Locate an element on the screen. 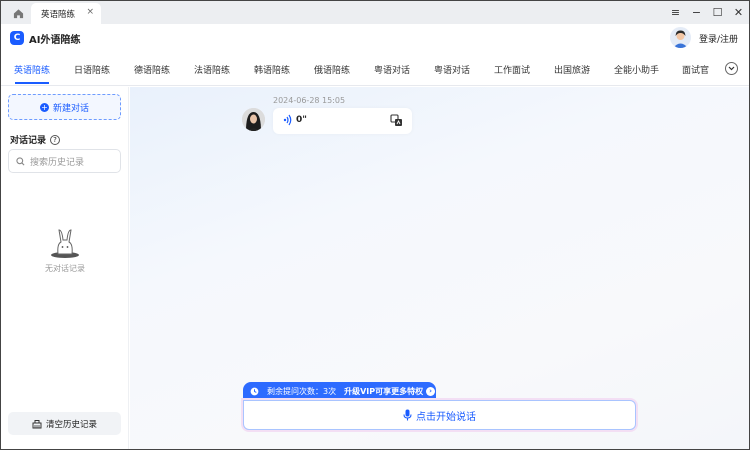  microphone-icon is located at coordinates (407, 415).